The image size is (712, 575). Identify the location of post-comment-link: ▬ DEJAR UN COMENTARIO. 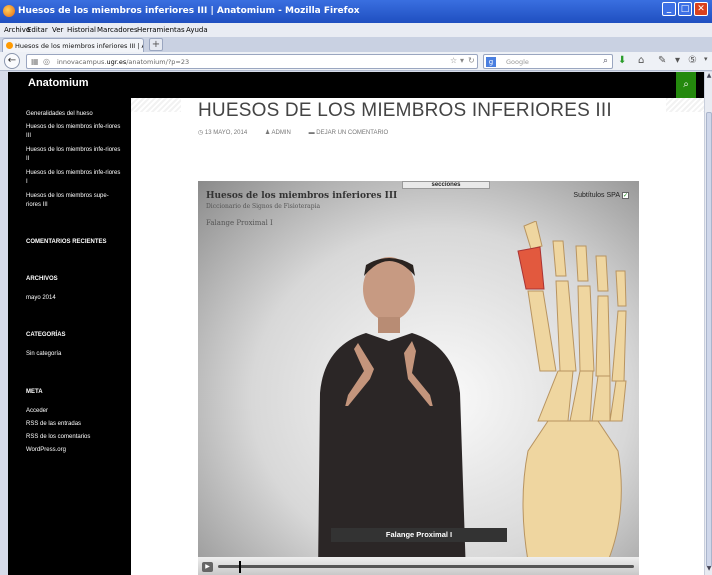
(353, 133).